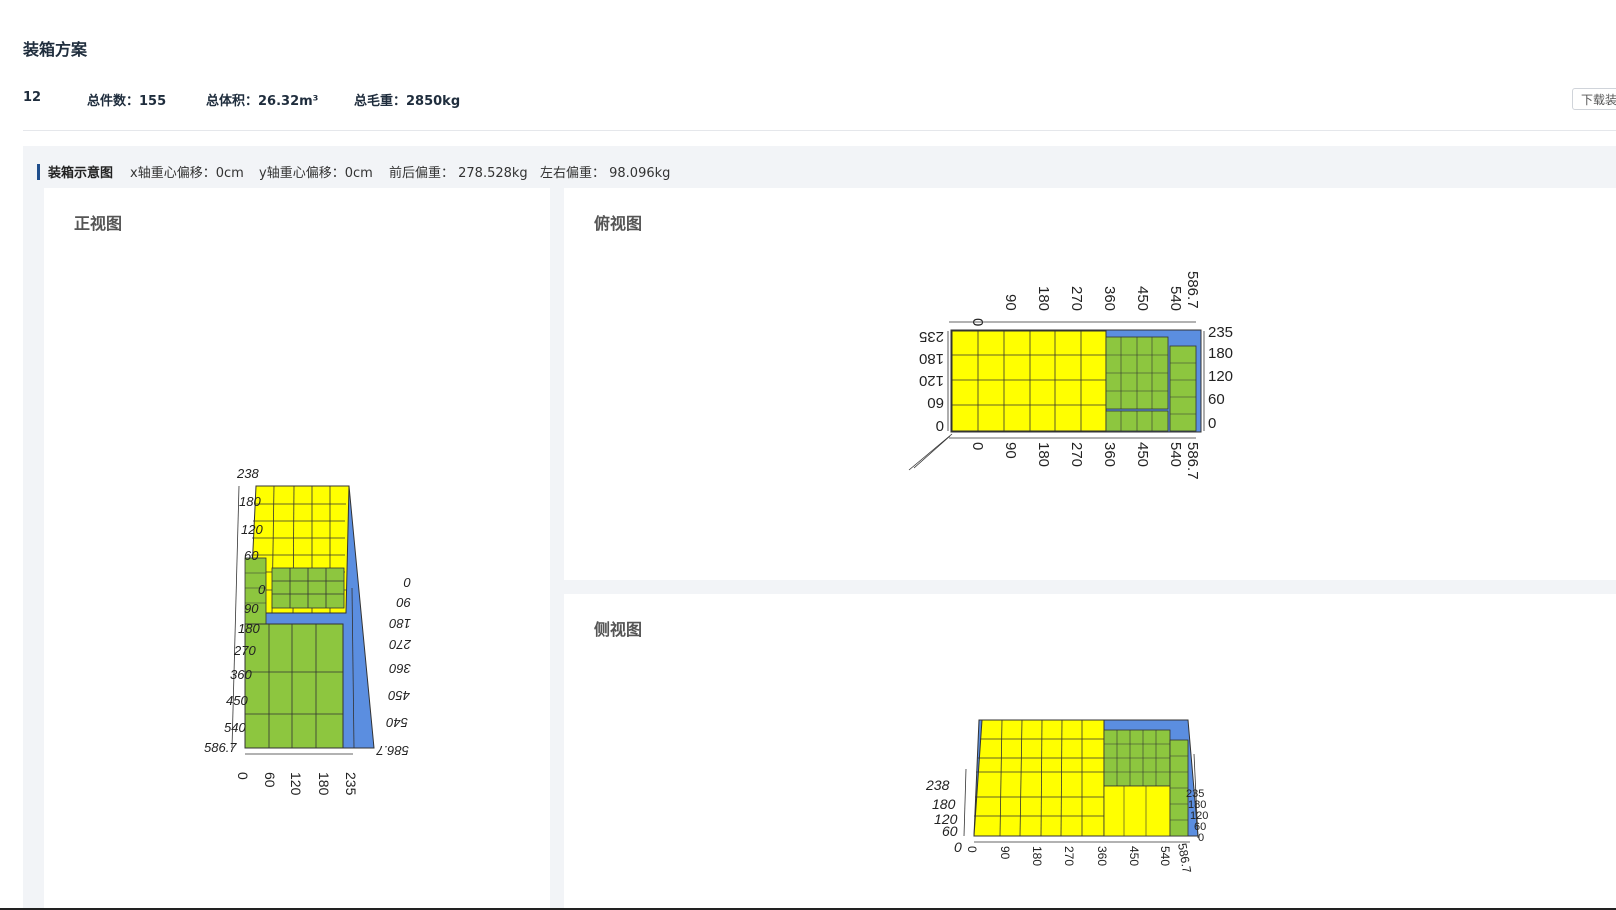 The width and height of the screenshot is (1616, 910). Describe the element at coordinates (1594, 99) in the screenshot. I see `download-button: 下载装` at that location.